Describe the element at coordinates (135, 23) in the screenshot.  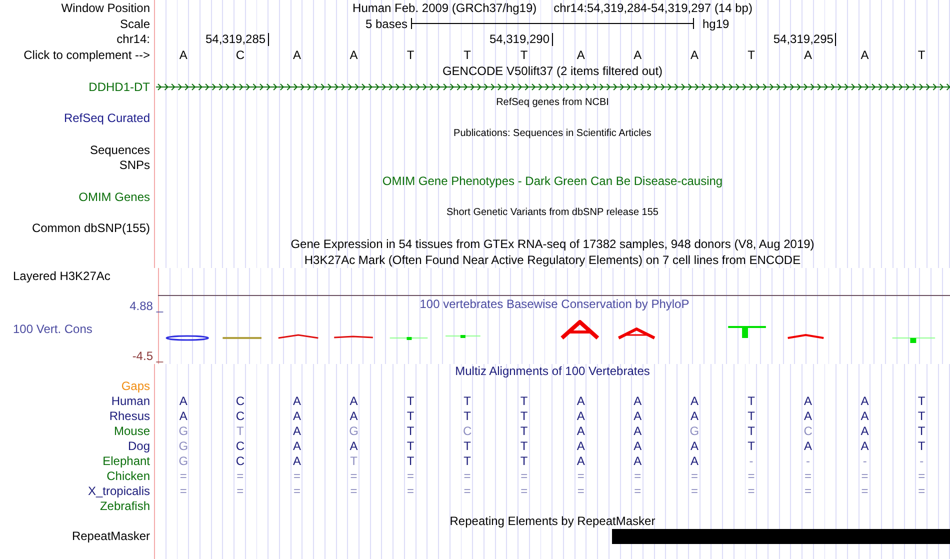
I see `row-label: Scale` at that location.